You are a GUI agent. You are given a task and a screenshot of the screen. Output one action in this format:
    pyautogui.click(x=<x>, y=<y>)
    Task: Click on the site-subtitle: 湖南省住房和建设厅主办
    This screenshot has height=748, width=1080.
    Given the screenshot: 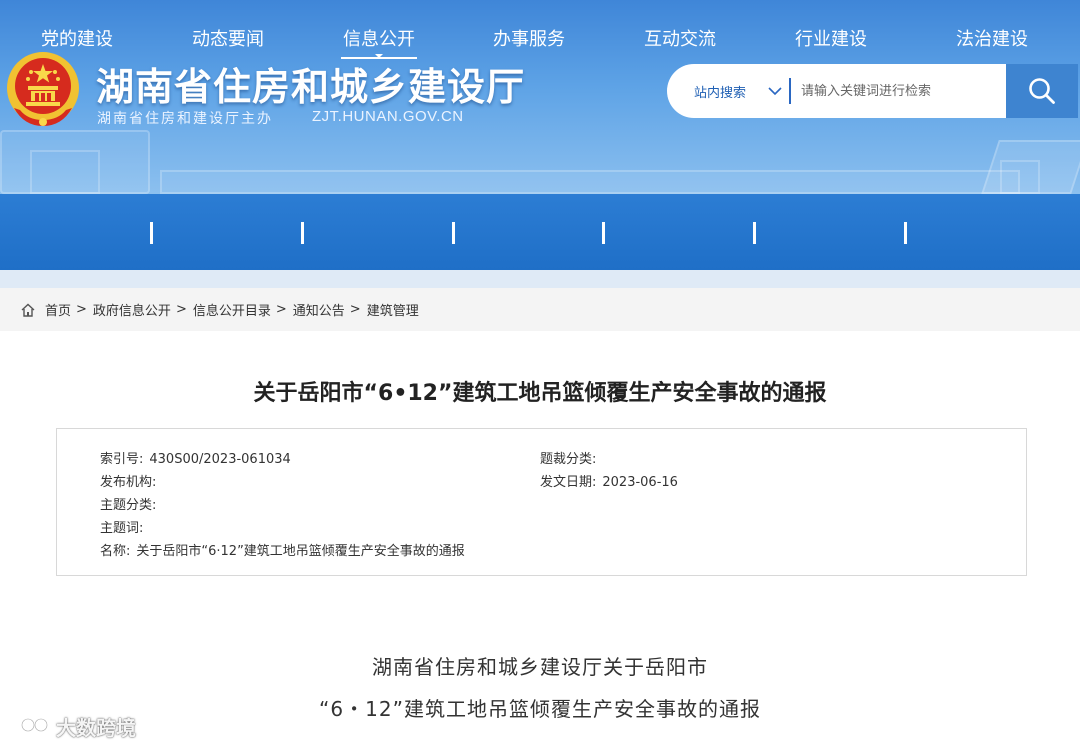 What is the action you would take?
    pyautogui.click(x=185, y=119)
    